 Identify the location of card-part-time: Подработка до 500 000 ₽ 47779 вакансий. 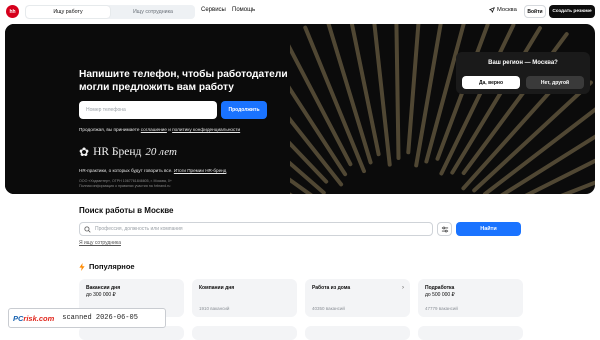
(470, 298).